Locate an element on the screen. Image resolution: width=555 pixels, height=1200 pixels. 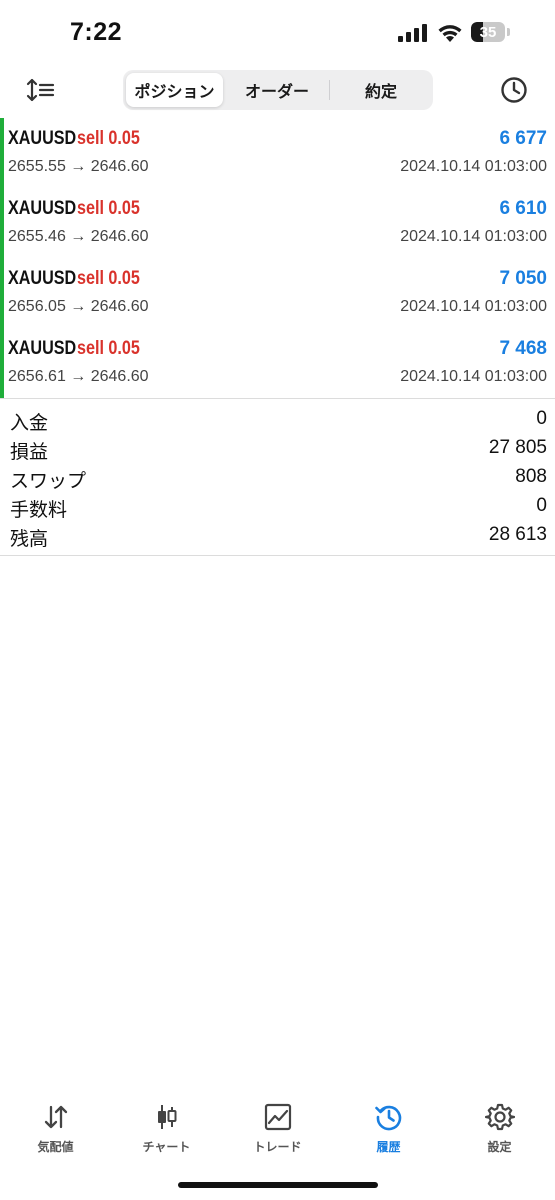
sort-icon is located at coordinates (41, 90).